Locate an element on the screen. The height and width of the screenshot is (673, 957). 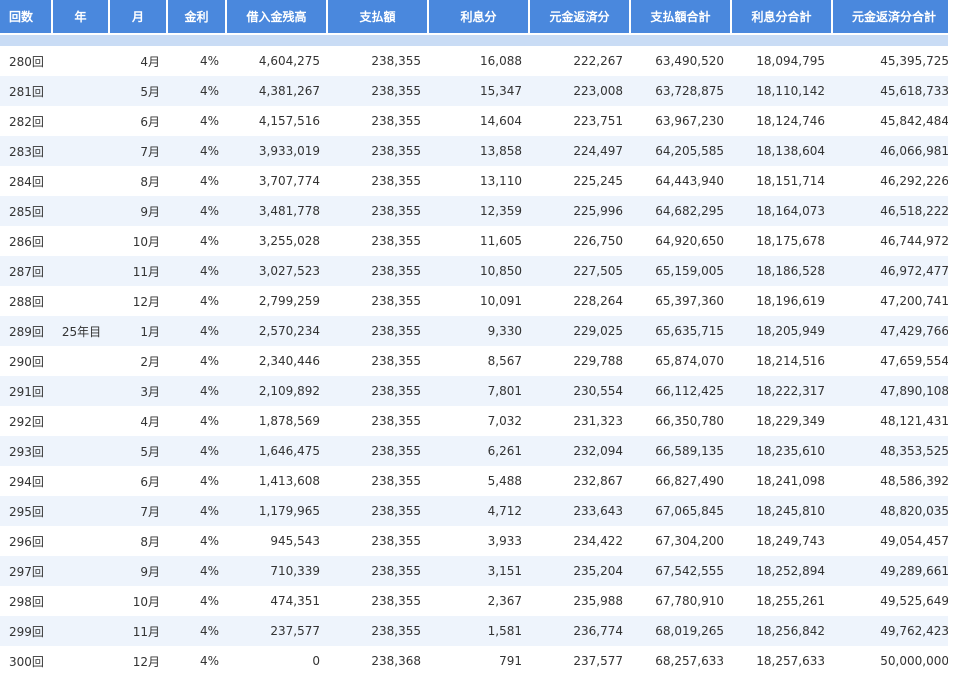
cell-payment-total: 65,635,715 is located at coordinates (681, 331).